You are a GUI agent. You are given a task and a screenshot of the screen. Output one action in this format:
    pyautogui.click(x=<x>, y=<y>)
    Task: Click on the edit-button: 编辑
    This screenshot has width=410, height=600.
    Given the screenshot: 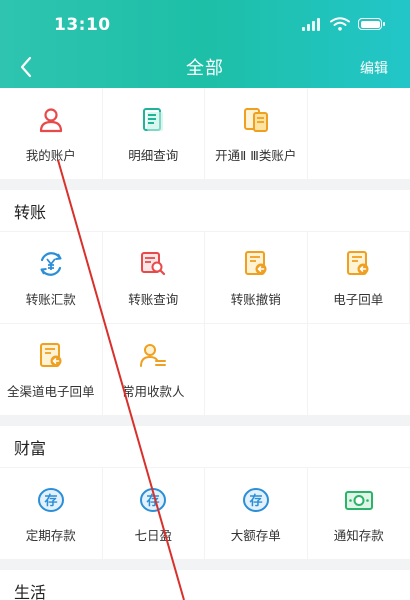 What is the action you would take?
    pyautogui.click(x=374, y=68)
    